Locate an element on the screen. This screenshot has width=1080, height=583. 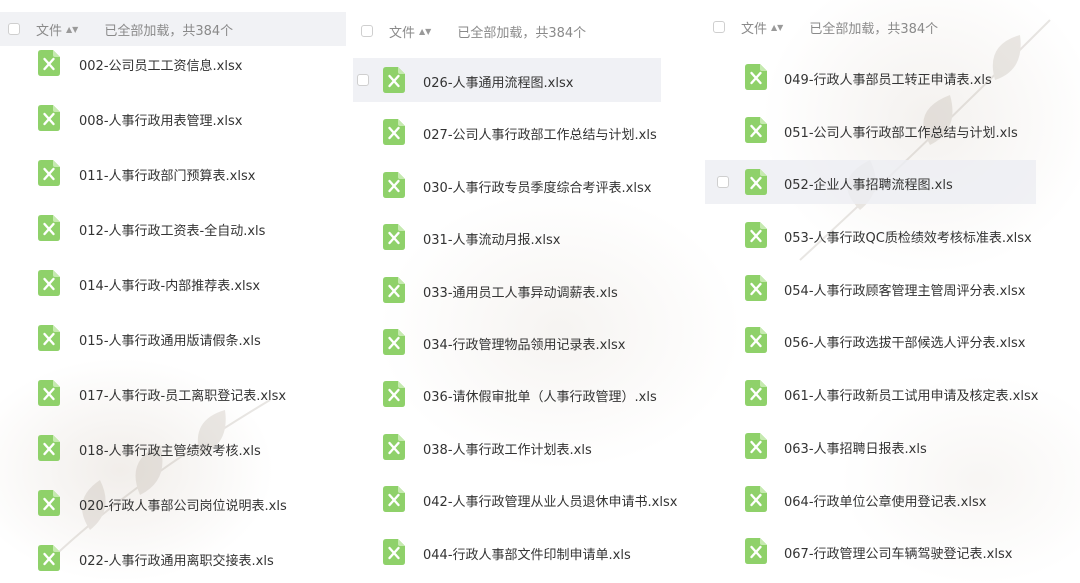
file-row: 018-人事行政主管绩效考核.xls is located at coordinates (173, 448).